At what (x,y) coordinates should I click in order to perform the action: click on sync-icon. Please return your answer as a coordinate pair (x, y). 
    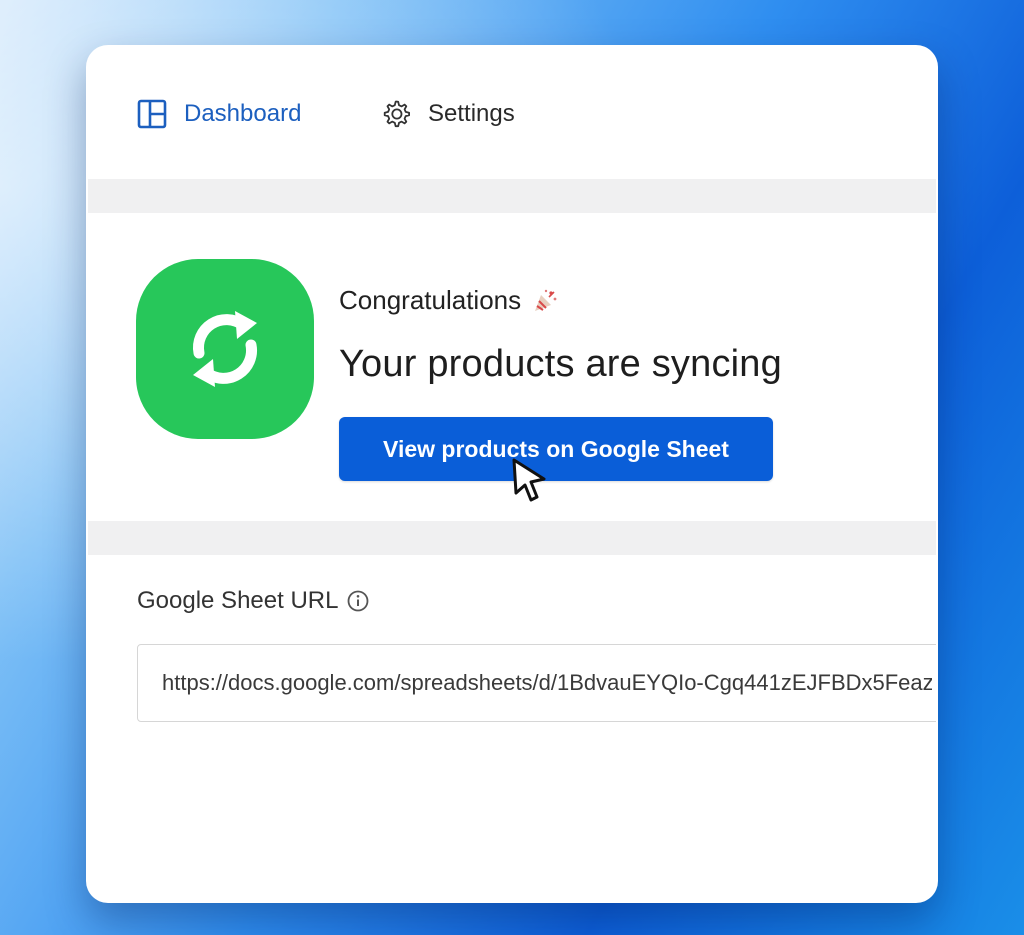
    Looking at the image, I should click on (225, 349).